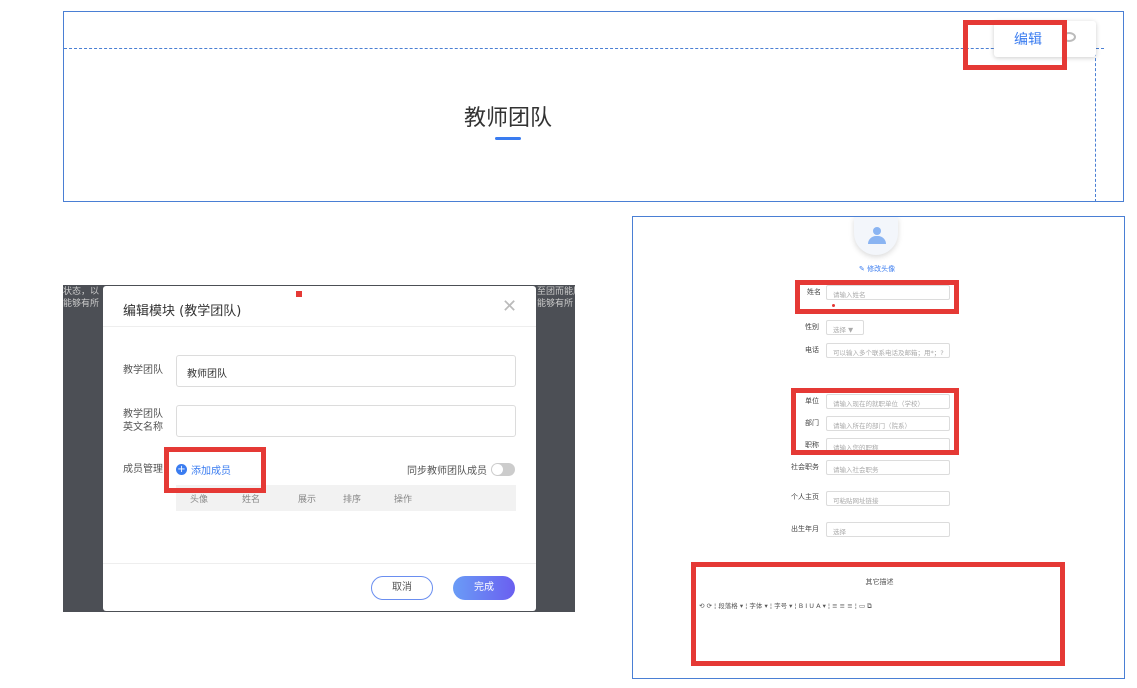 This screenshot has width=1137, height=688. What do you see at coordinates (805, 497) in the screenshot?
I see `field-label-homepage: 个人主页` at bounding box center [805, 497].